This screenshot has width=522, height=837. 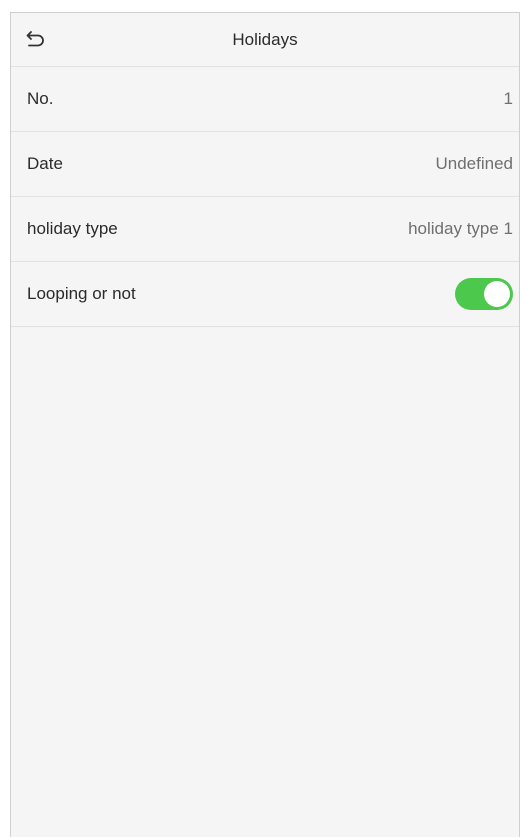 I want to click on header-bar: Holidays, so click(x=265, y=40).